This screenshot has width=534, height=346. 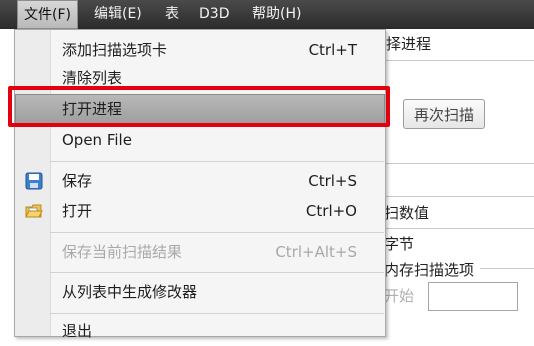 What do you see at coordinates (200, 292) in the screenshot?
I see `menu-item-generate-trainer: 从列表中生成修改器` at bounding box center [200, 292].